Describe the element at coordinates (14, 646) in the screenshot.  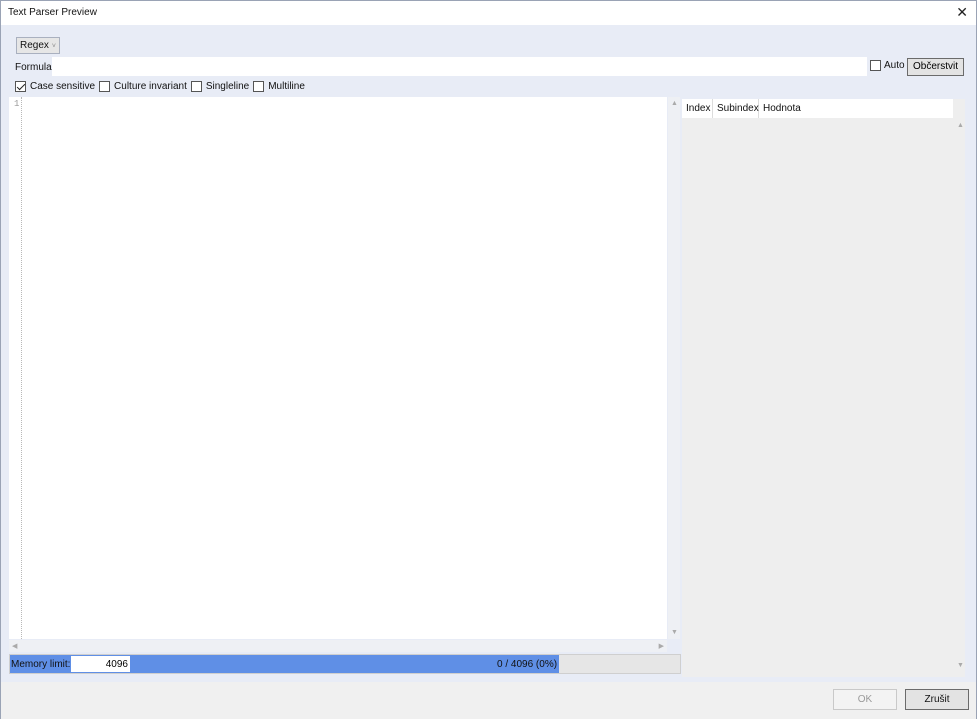
I see `scroll-left-icon: ◀` at that location.